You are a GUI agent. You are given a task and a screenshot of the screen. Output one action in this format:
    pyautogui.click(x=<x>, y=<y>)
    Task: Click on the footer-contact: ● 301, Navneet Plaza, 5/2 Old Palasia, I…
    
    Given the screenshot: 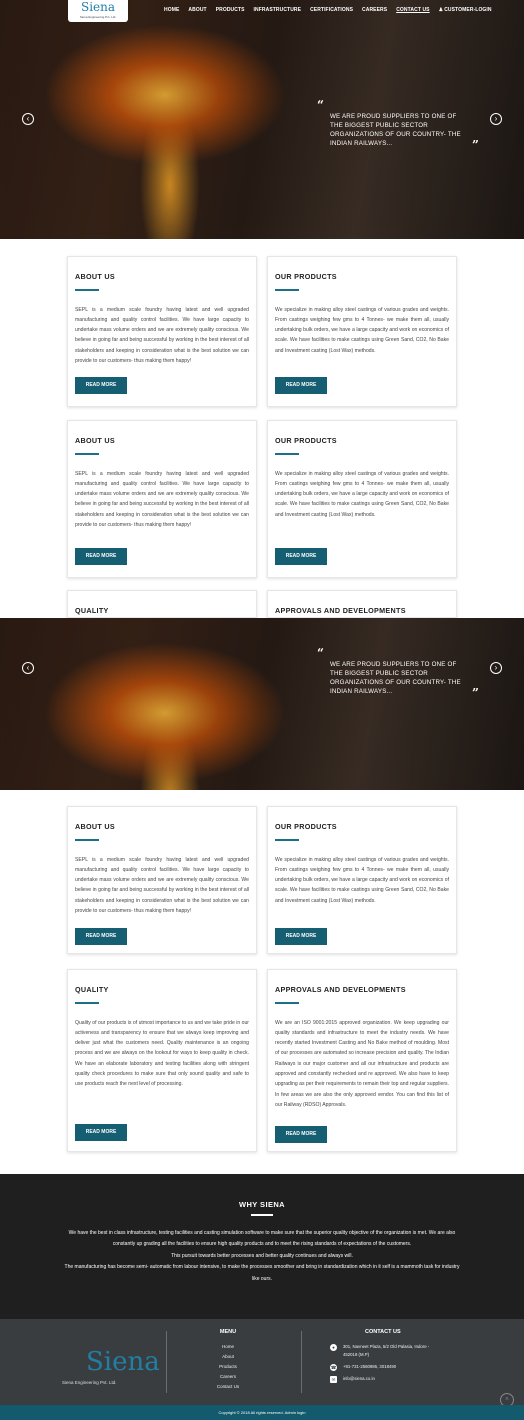 What is the action you would take?
    pyautogui.click(x=380, y=1365)
    